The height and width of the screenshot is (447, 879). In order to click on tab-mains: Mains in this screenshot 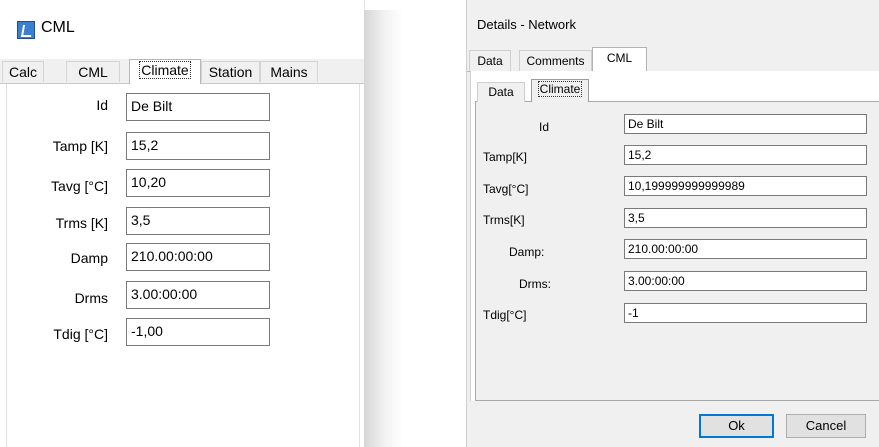, I will do `click(289, 71)`.